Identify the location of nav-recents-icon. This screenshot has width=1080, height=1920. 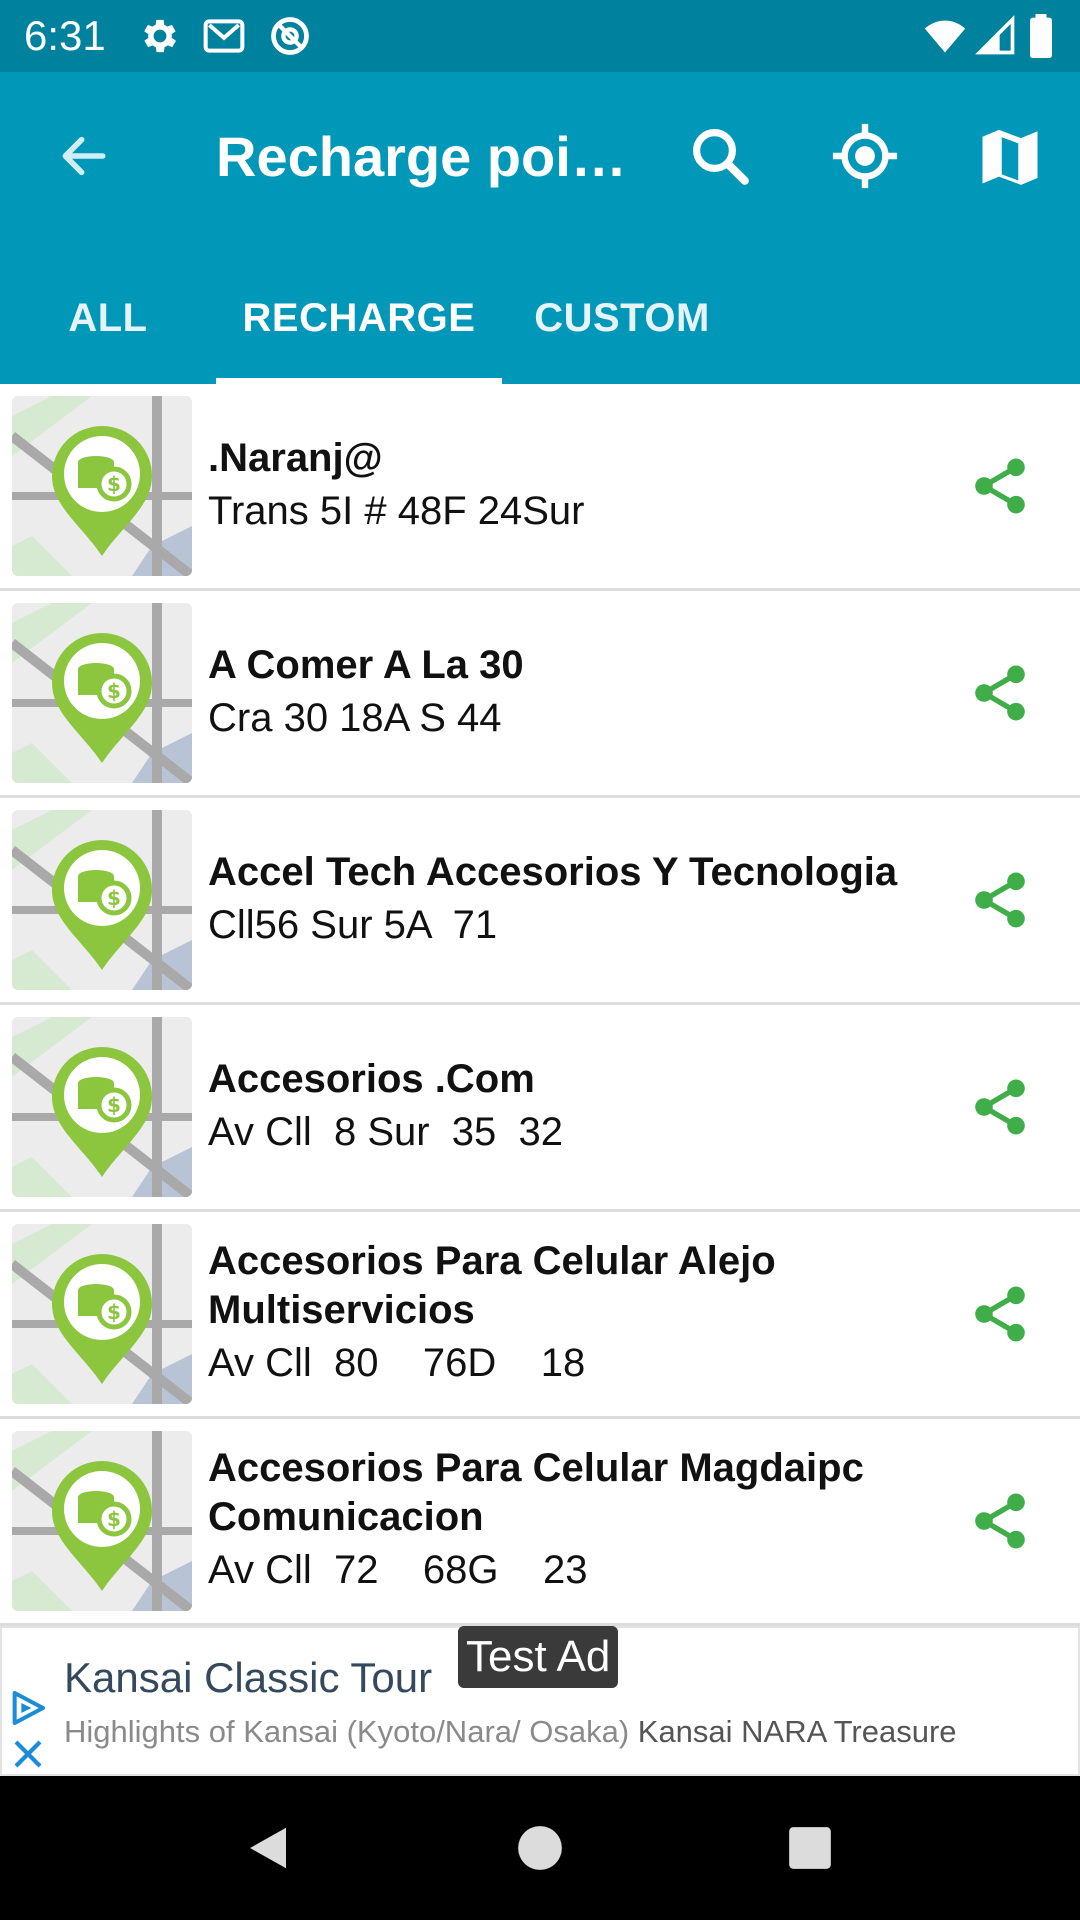
(810, 1848).